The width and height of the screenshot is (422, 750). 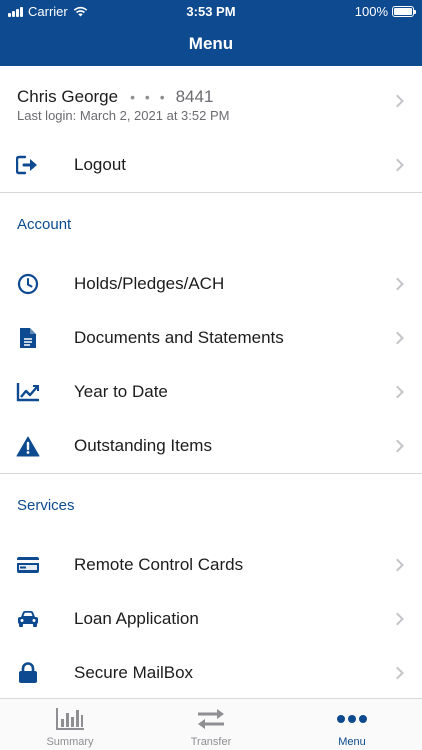 I want to click on section-header-services: Services, so click(x=46, y=505).